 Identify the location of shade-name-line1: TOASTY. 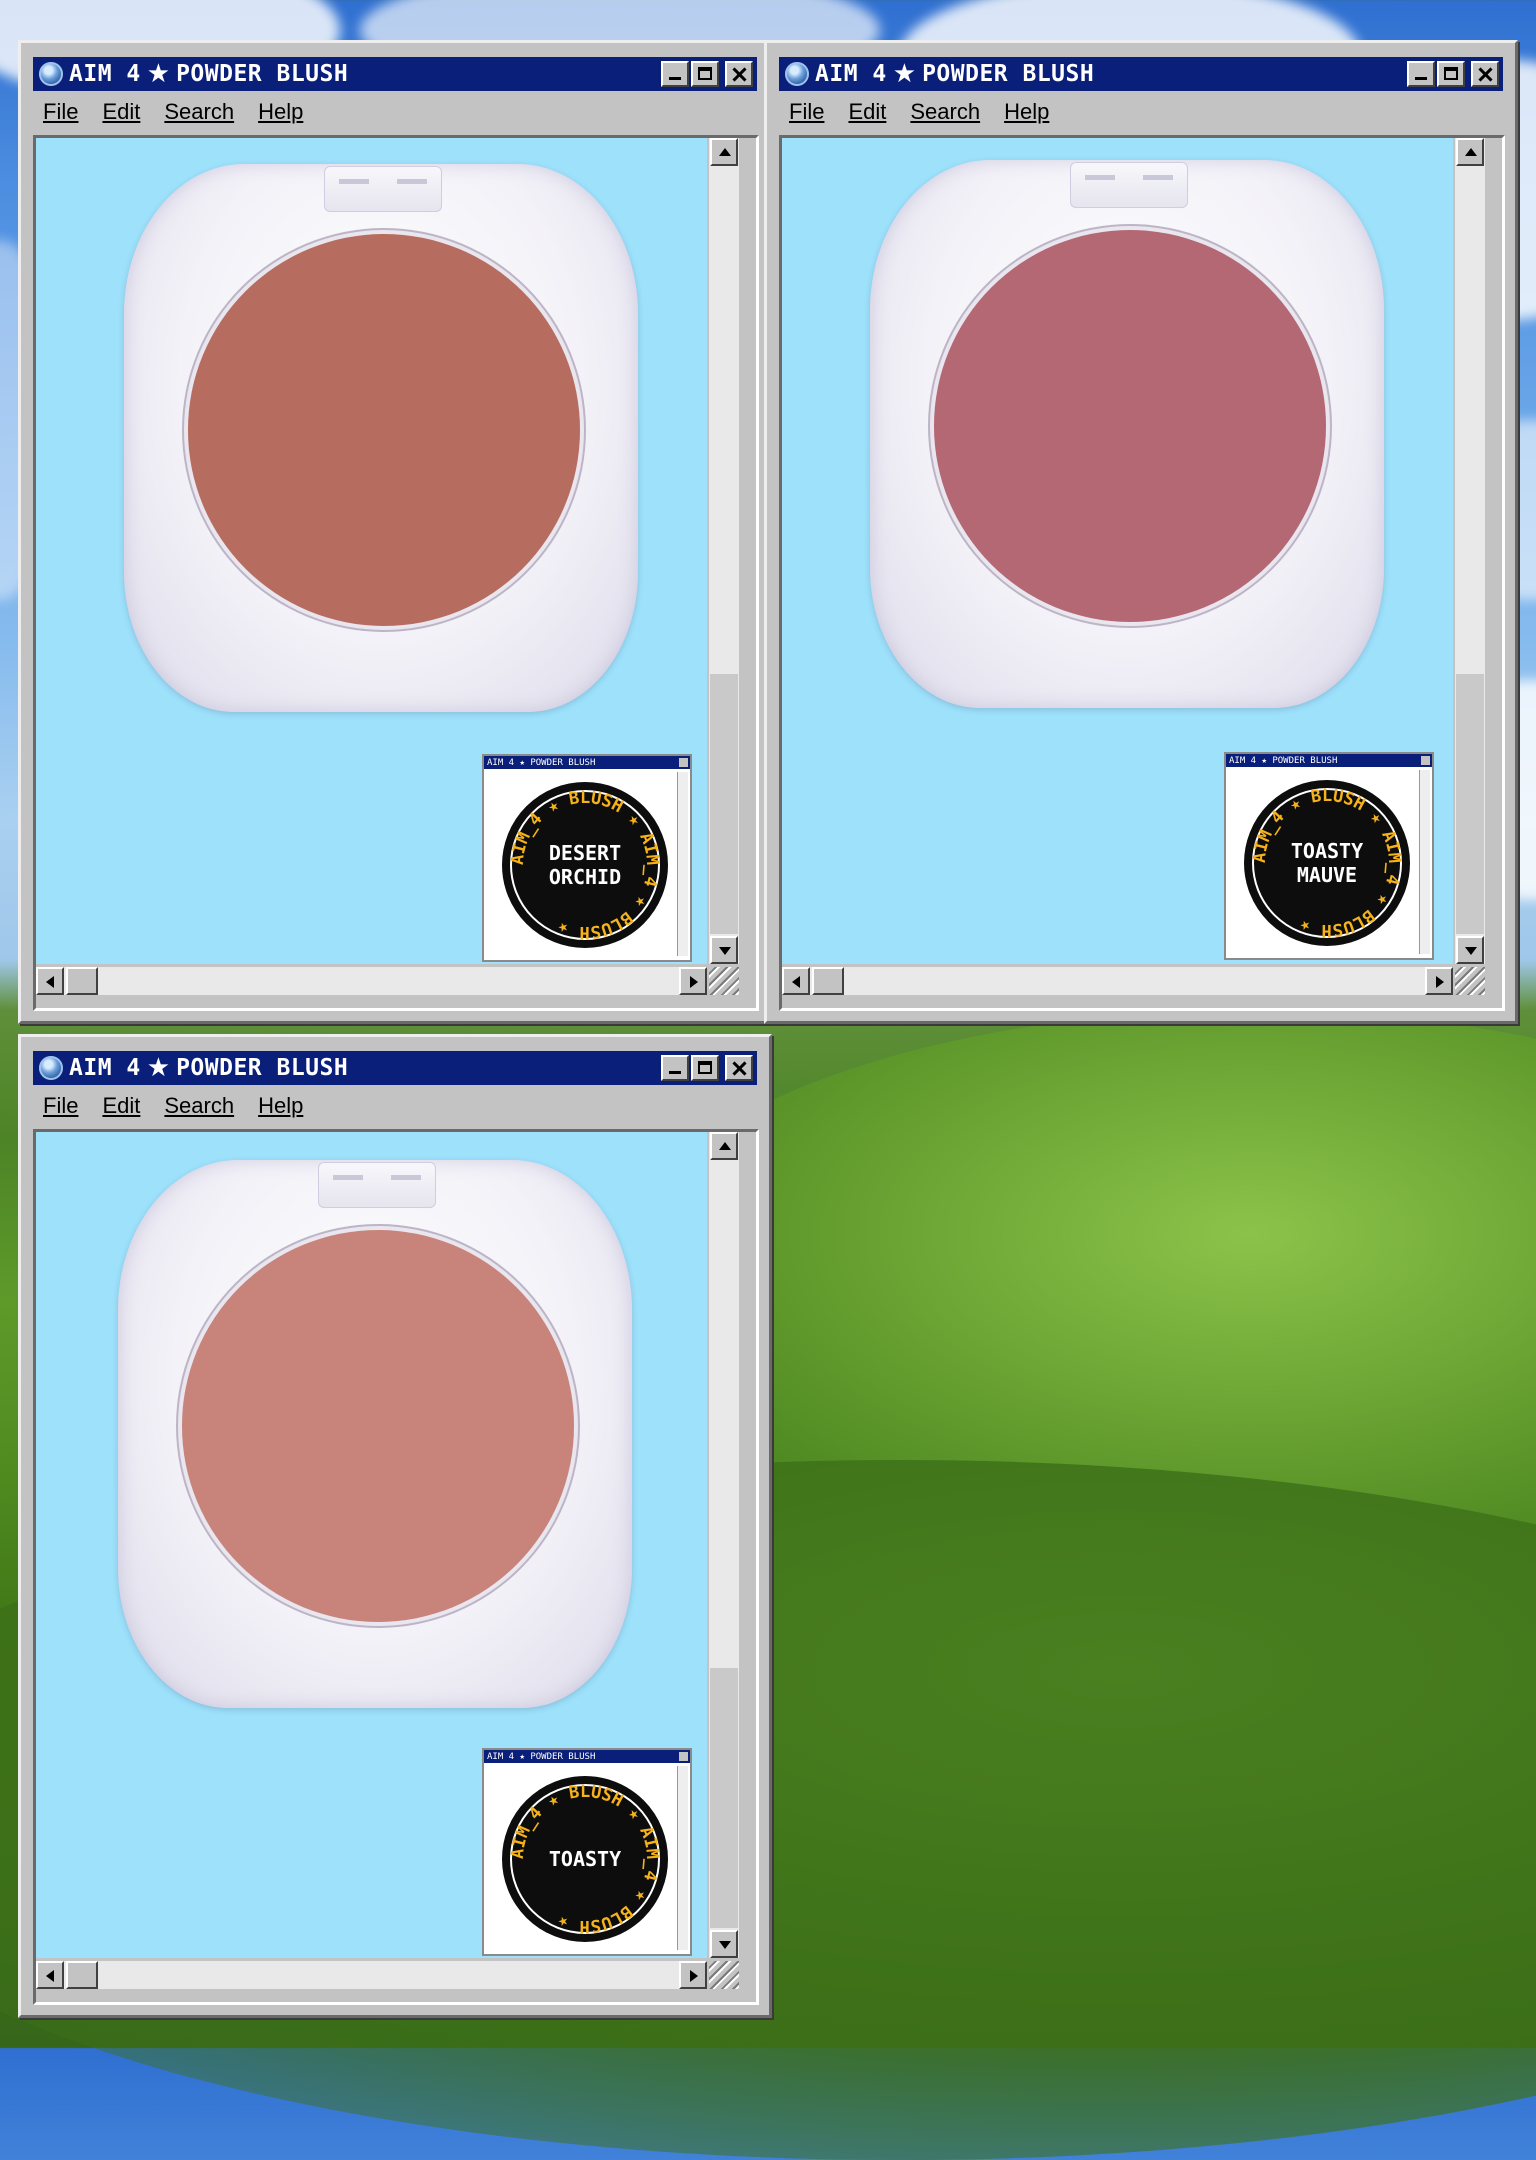
(1327, 851).